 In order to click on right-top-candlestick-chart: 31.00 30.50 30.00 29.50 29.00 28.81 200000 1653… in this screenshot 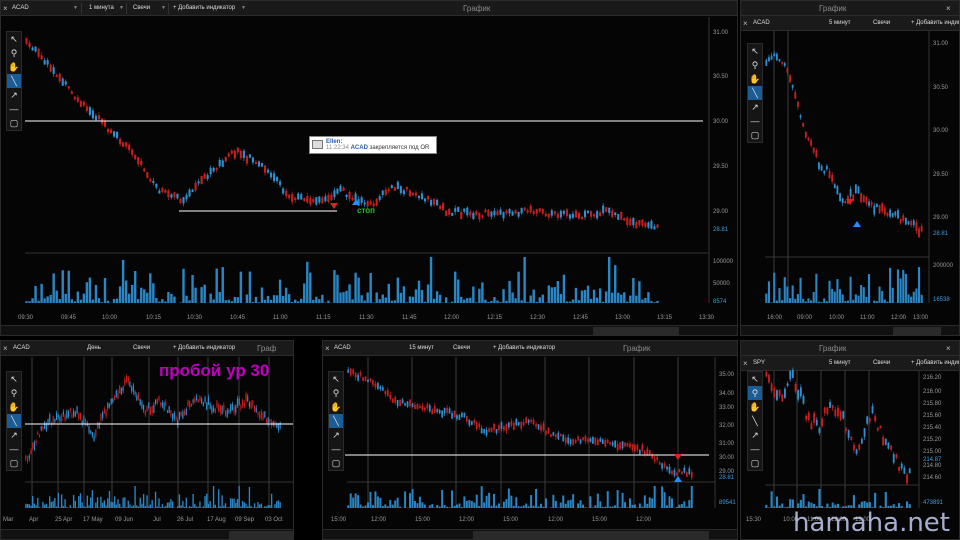, I will do `click(850, 168)`.